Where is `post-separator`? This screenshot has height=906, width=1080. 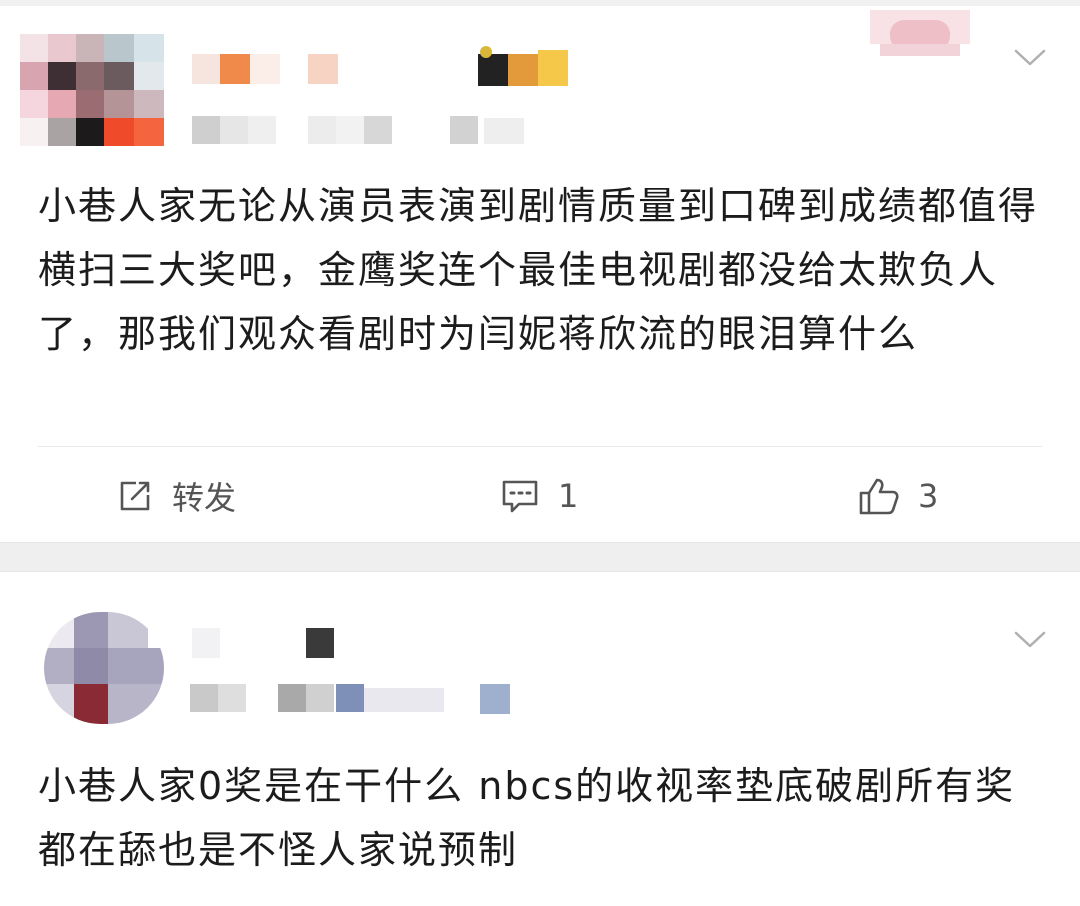 post-separator is located at coordinates (540, 557).